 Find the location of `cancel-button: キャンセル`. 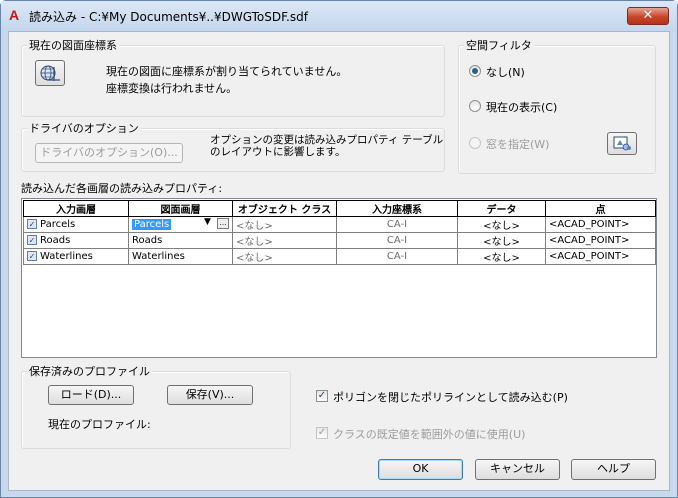

cancel-button: キャンセル is located at coordinates (517, 469).